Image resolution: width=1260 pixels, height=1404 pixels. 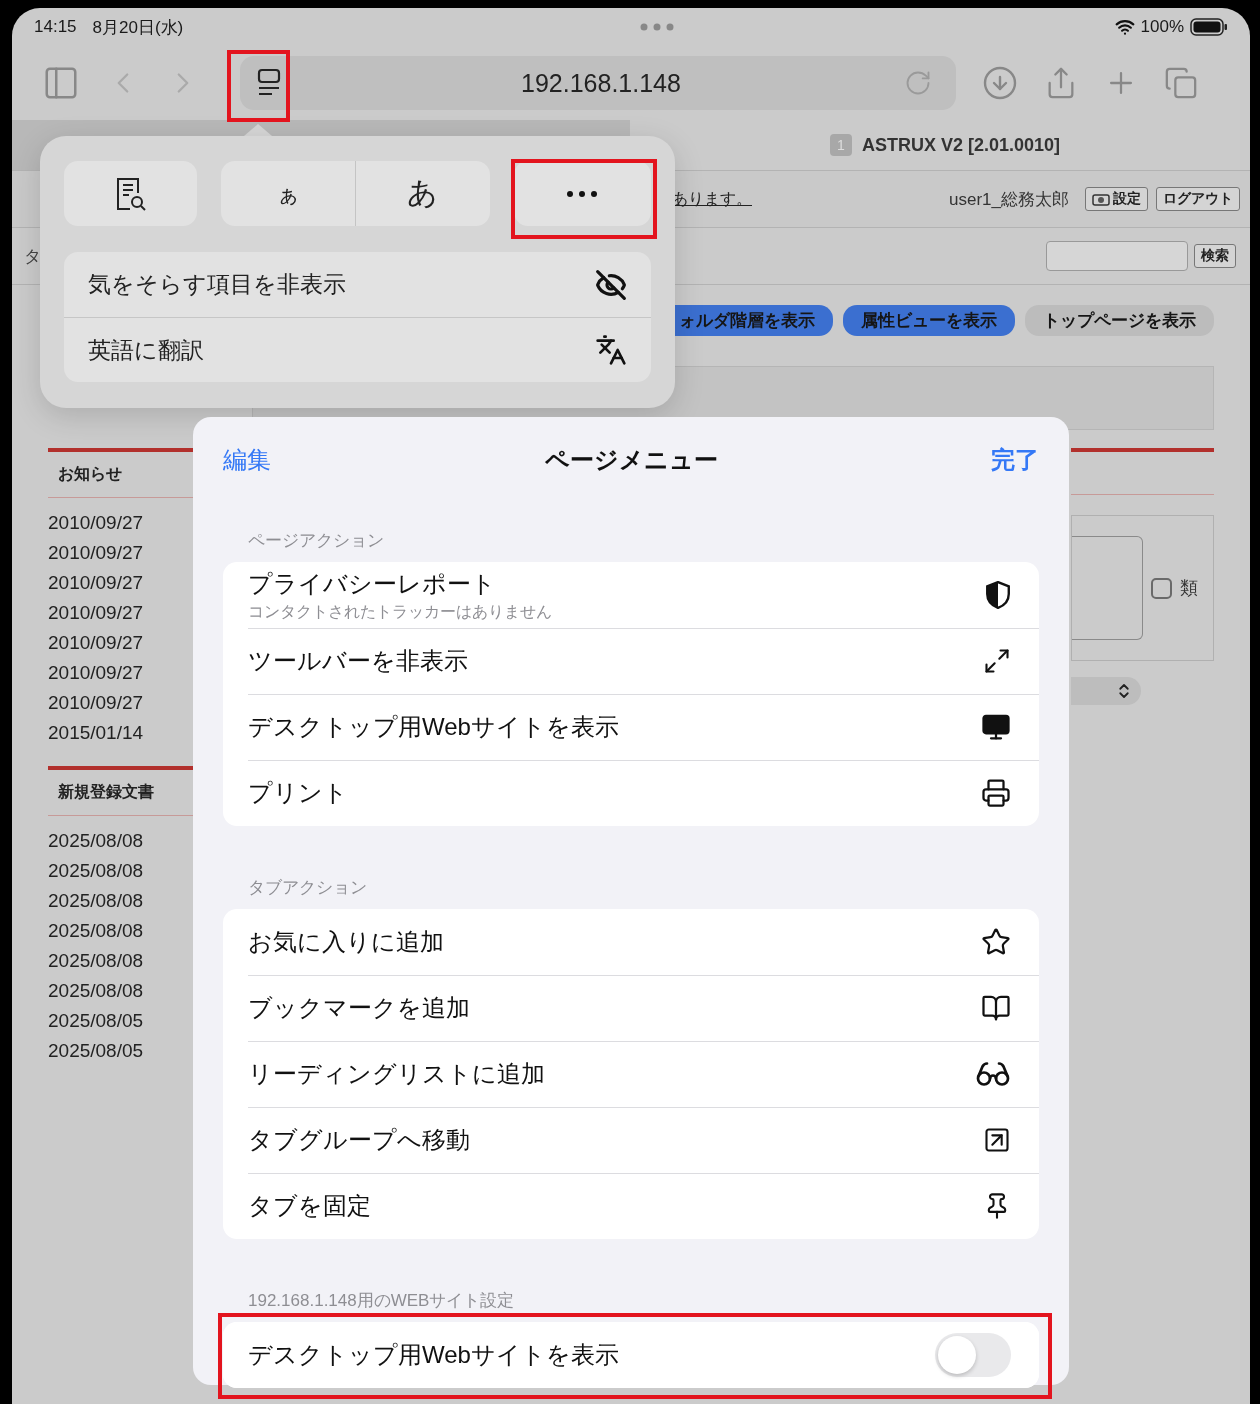 I want to click on row-label: リーディングリストに追加, so click(x=397, y=1074).